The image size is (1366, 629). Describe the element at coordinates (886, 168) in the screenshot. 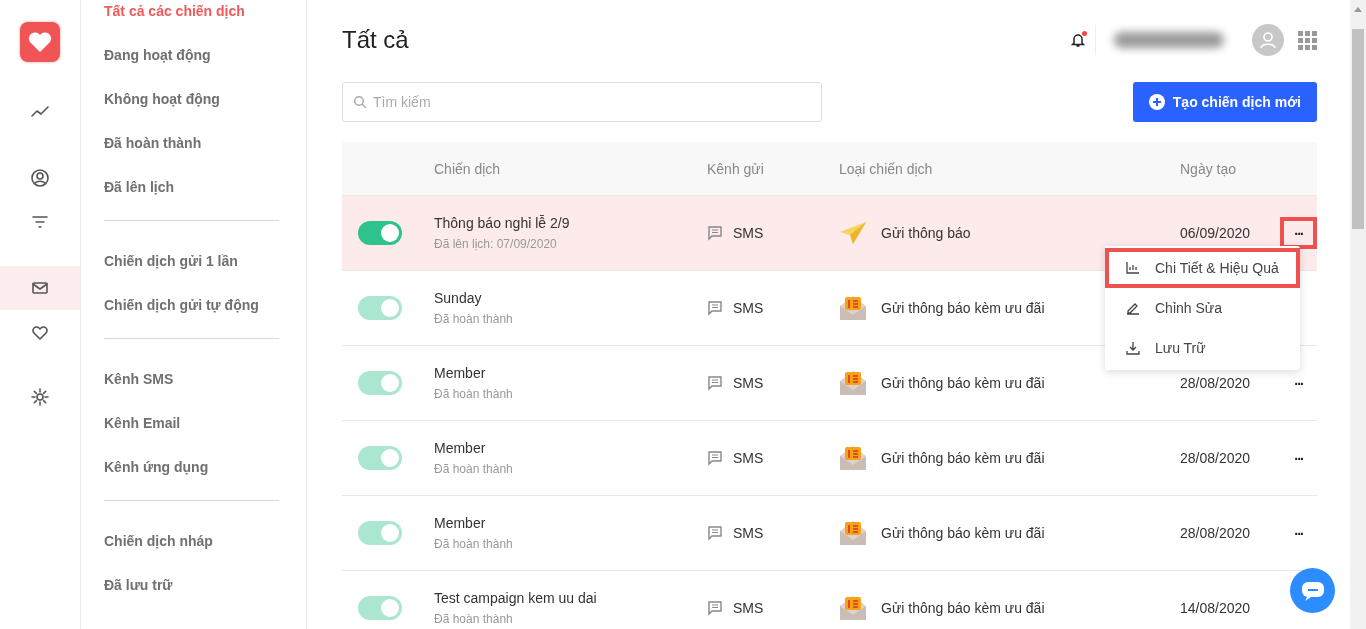

I see `column-header: Loại chiến dịch` at that location.